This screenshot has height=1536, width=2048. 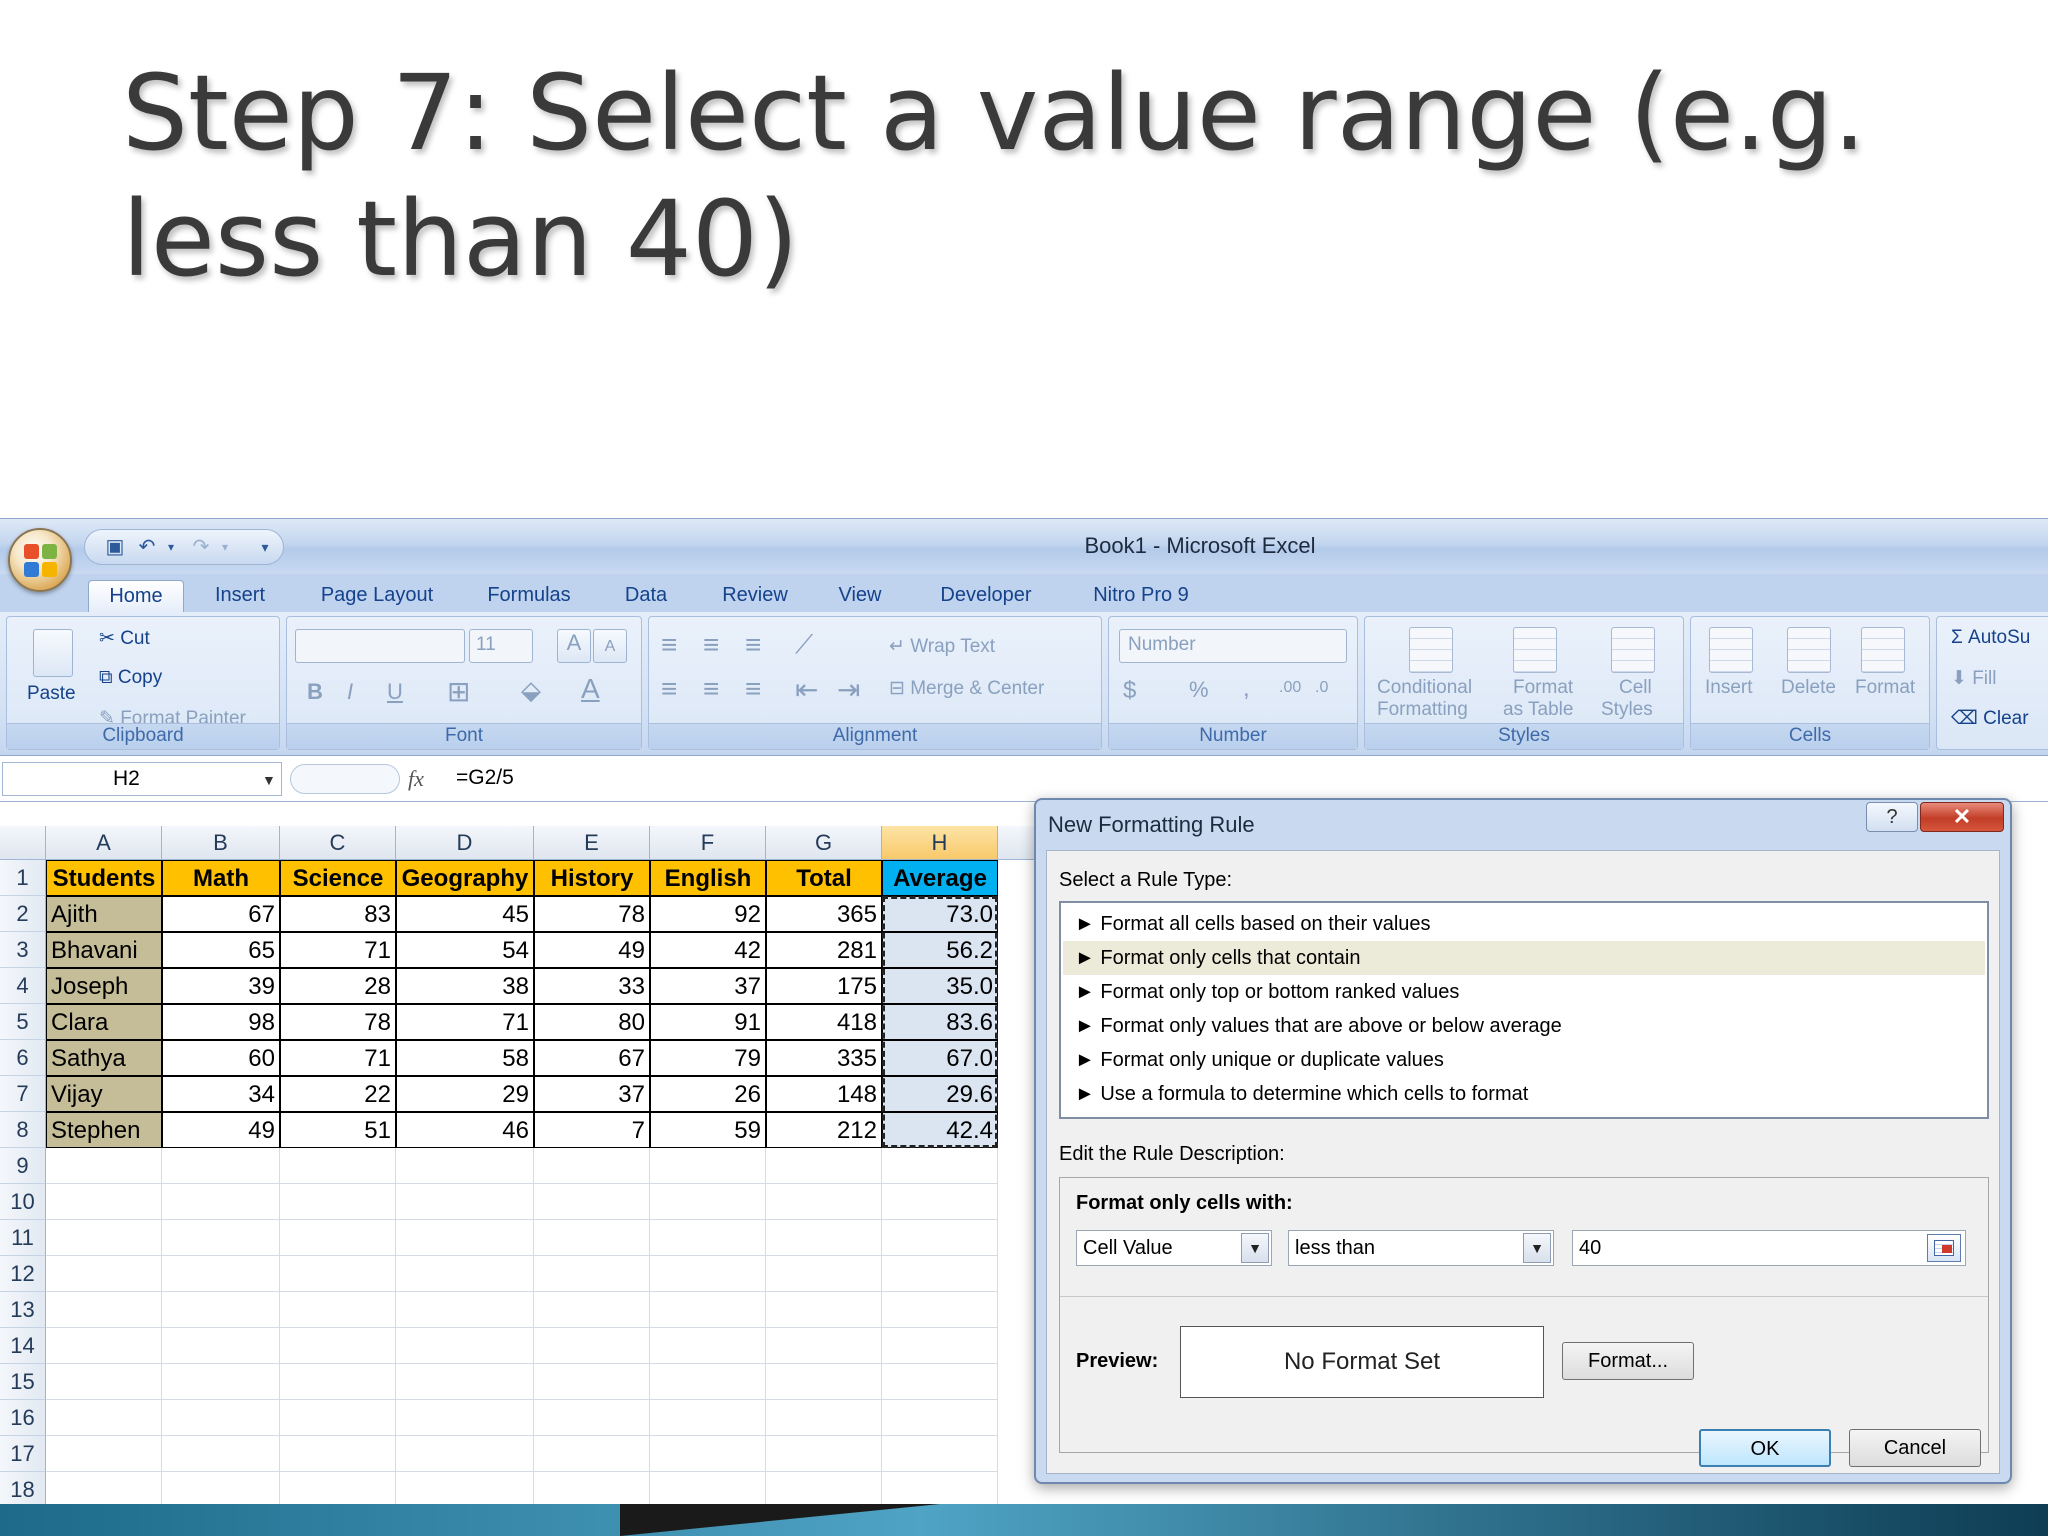 What do you see at coordinates (53, 653) in the screenshot?
I see `paste-icon` at bounding box center [53, 653].